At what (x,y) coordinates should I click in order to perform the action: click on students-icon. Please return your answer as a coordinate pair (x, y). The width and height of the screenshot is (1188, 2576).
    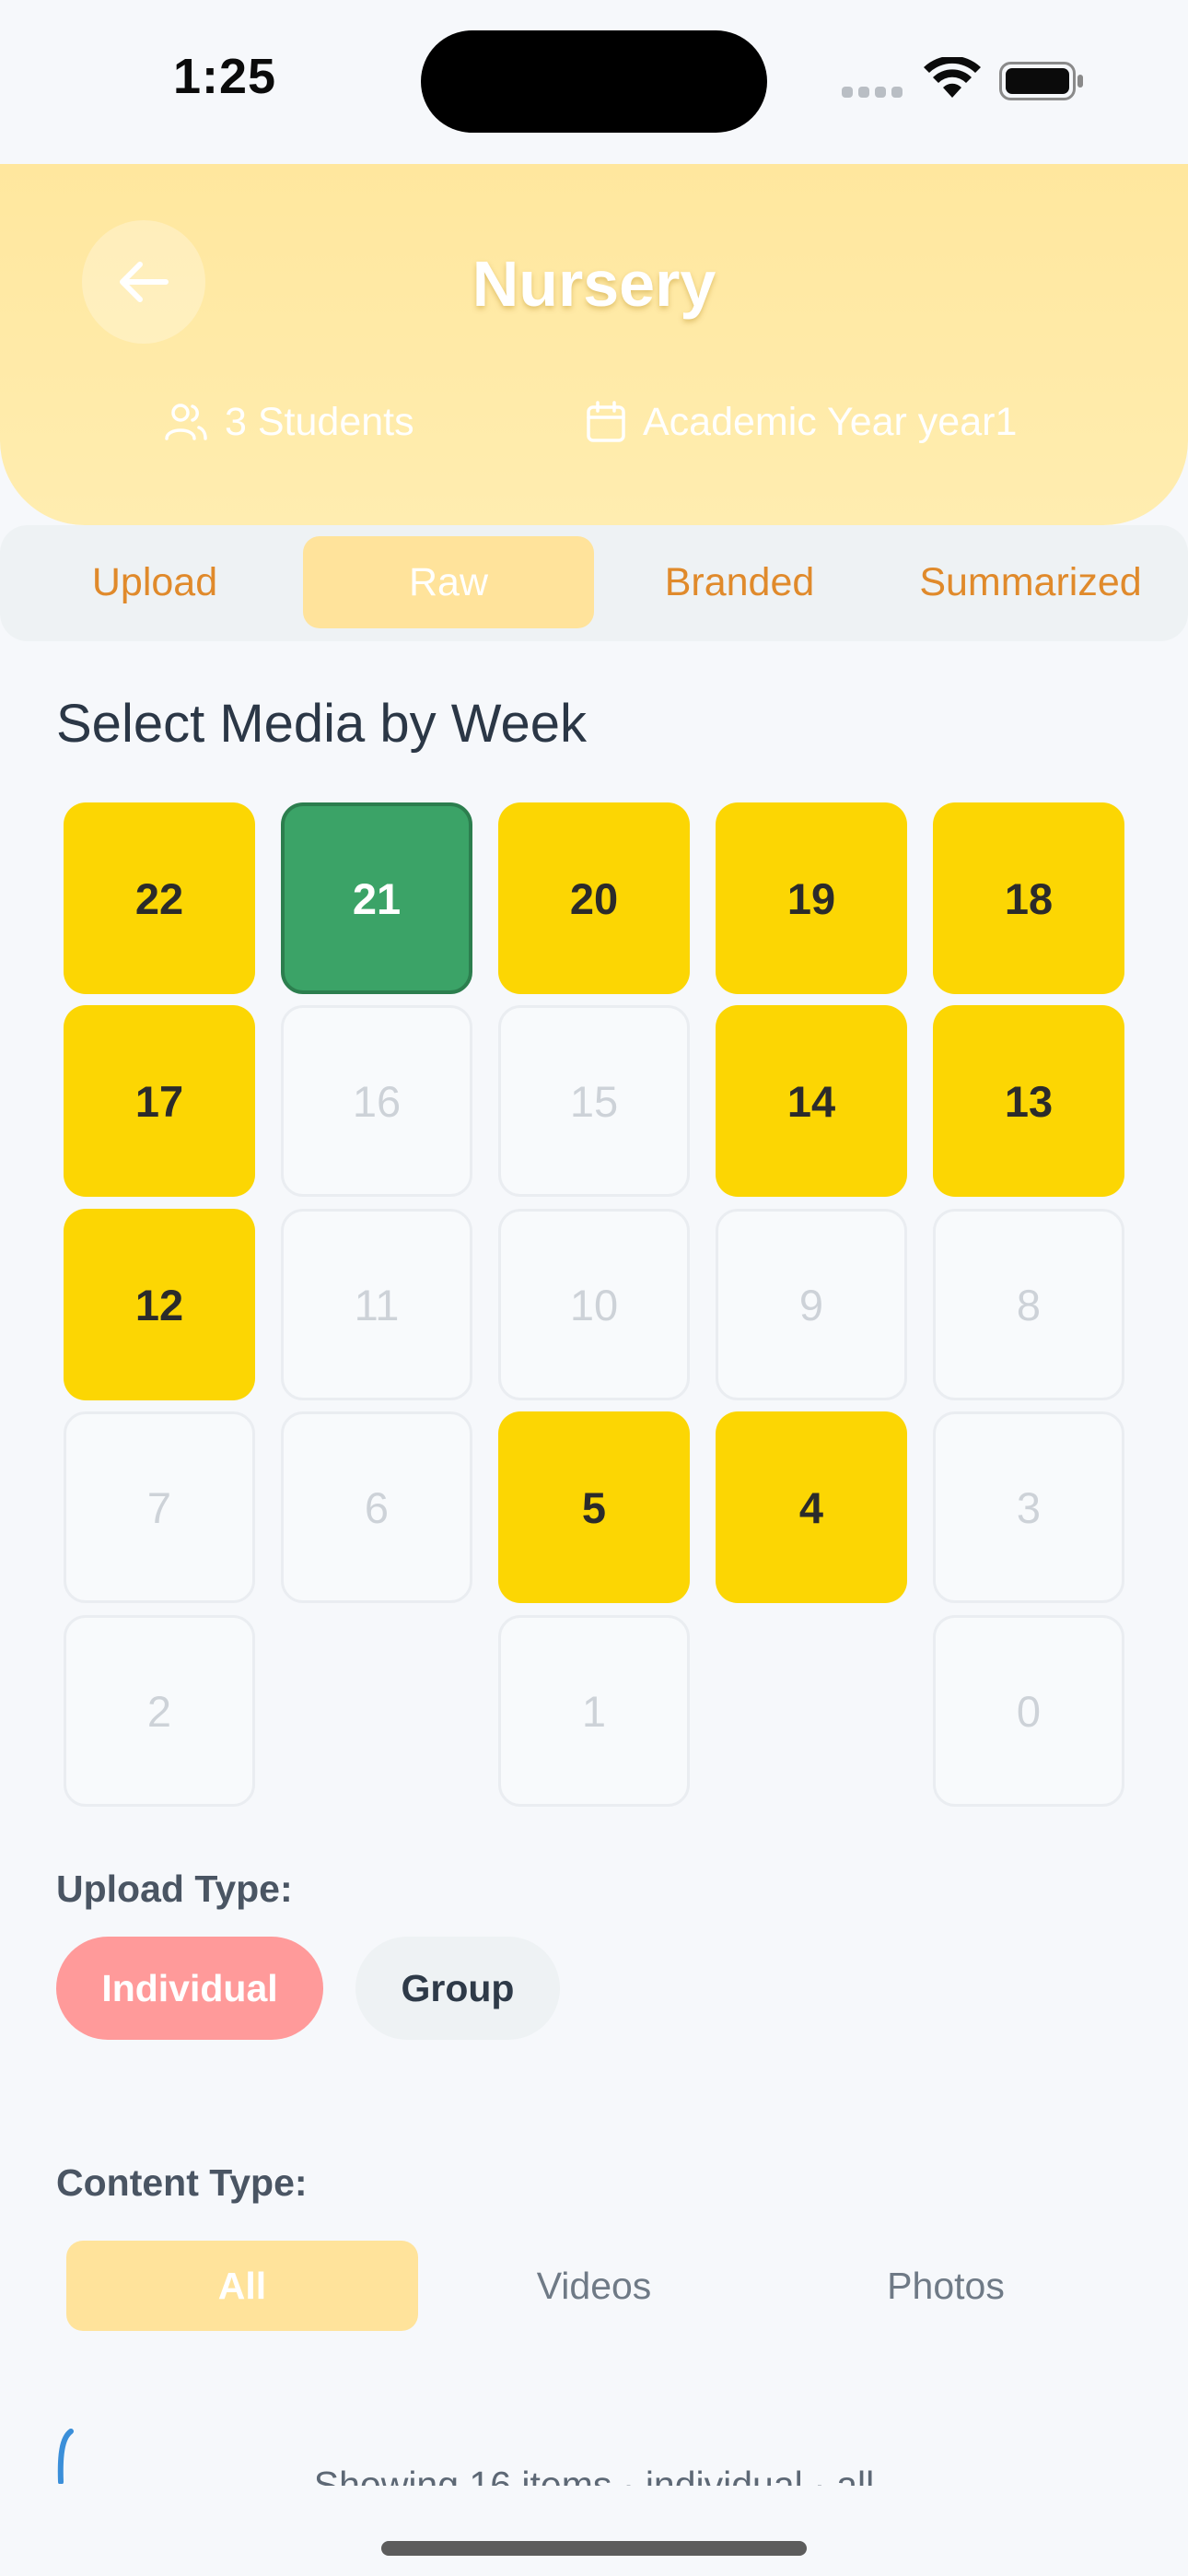
    Looking at the image, I should click on (186, 422).